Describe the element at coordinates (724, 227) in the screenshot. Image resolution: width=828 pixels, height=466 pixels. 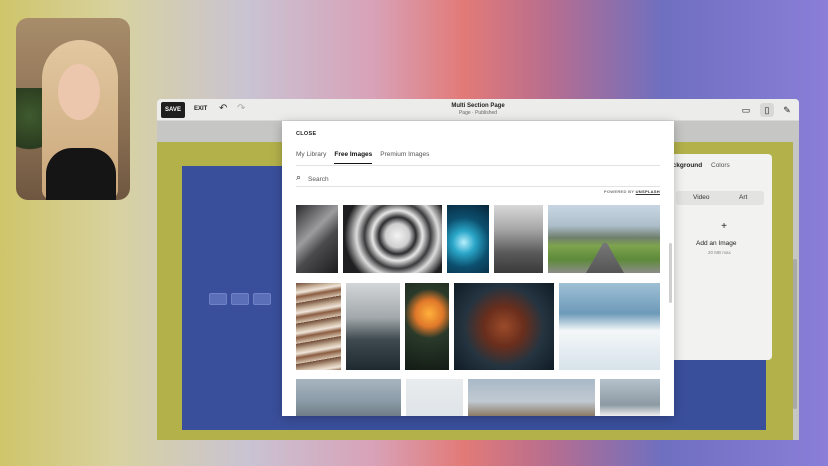
I see `add-image-icon: +` at that location.